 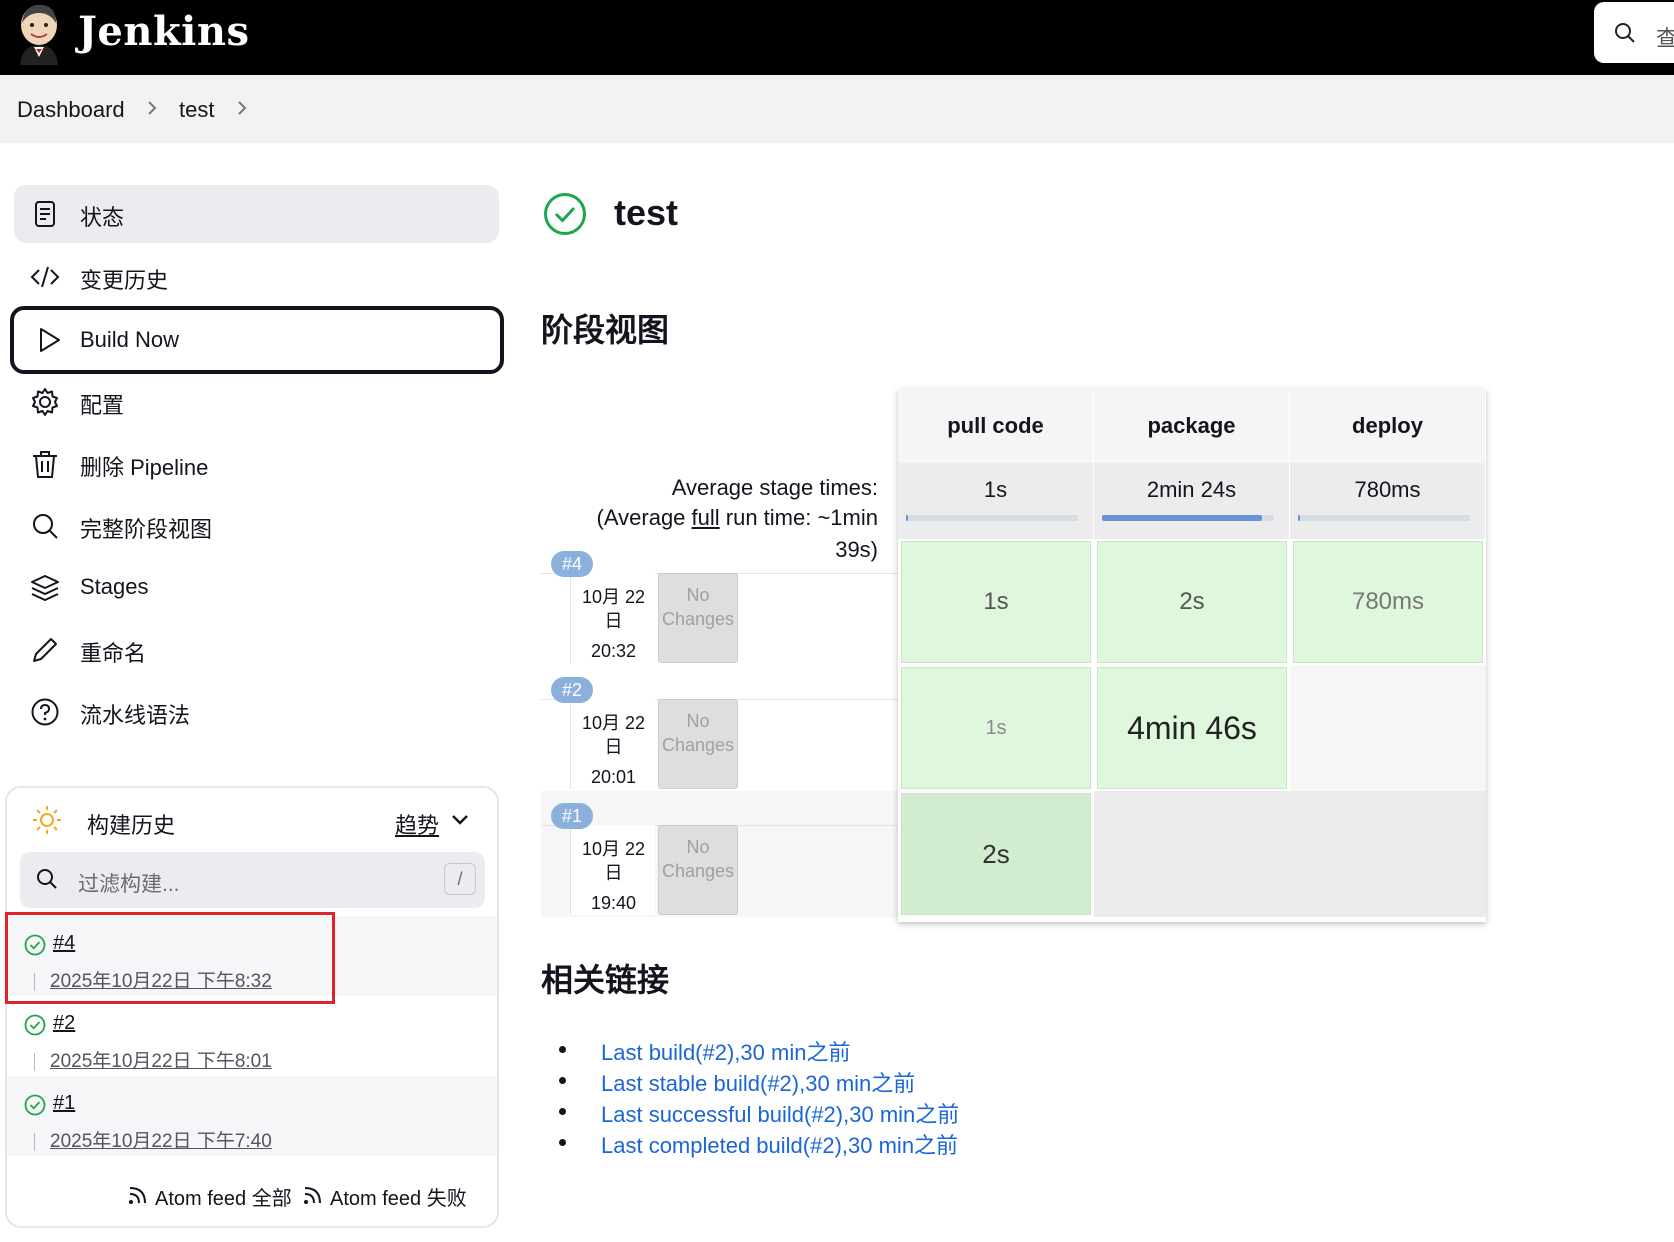 What do you see at coordinates (460, 879) in the screenshot?
I see `keyboard-shortcut-badge: /` at bounding box center [460, 879].